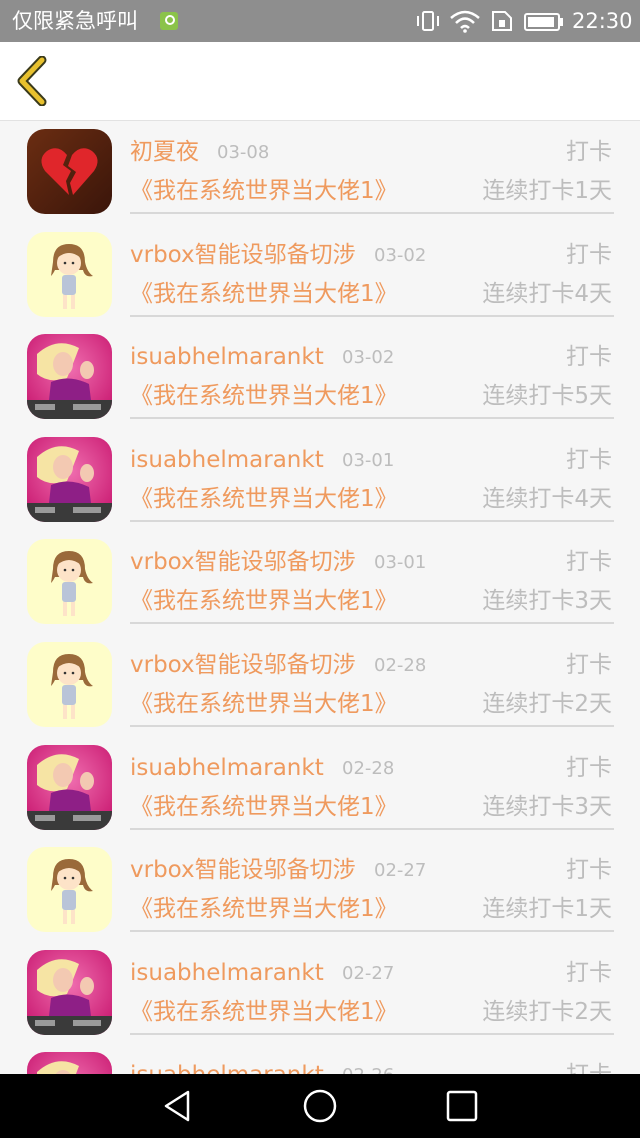 The height and width of the screenshot is (1138, 640). What do you see at coordinates (320, 582) in the screenshot?
I see `list-item: vrbox智能设邬备切涉 03-01 打卡《我在系统世界当大佬1》 连续打卡3天` at bounding box center [320, 582].